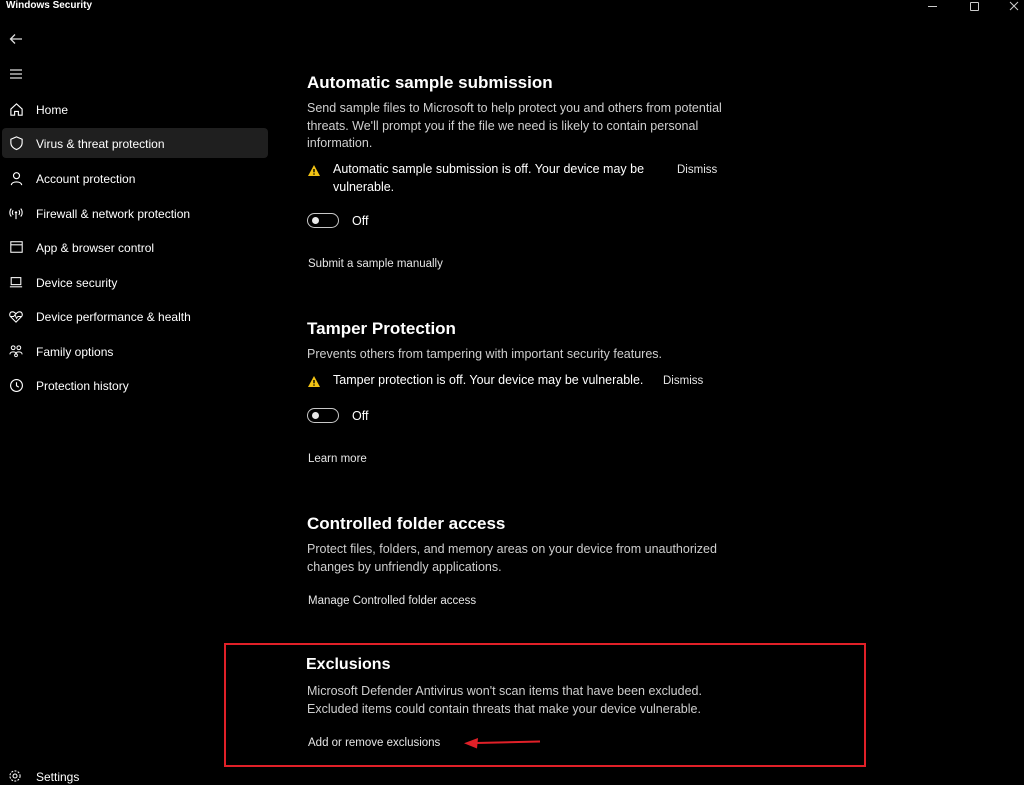 The image size is (1024, 785). I want to click on sidebar-item-label: Family options, so click(75, 352).